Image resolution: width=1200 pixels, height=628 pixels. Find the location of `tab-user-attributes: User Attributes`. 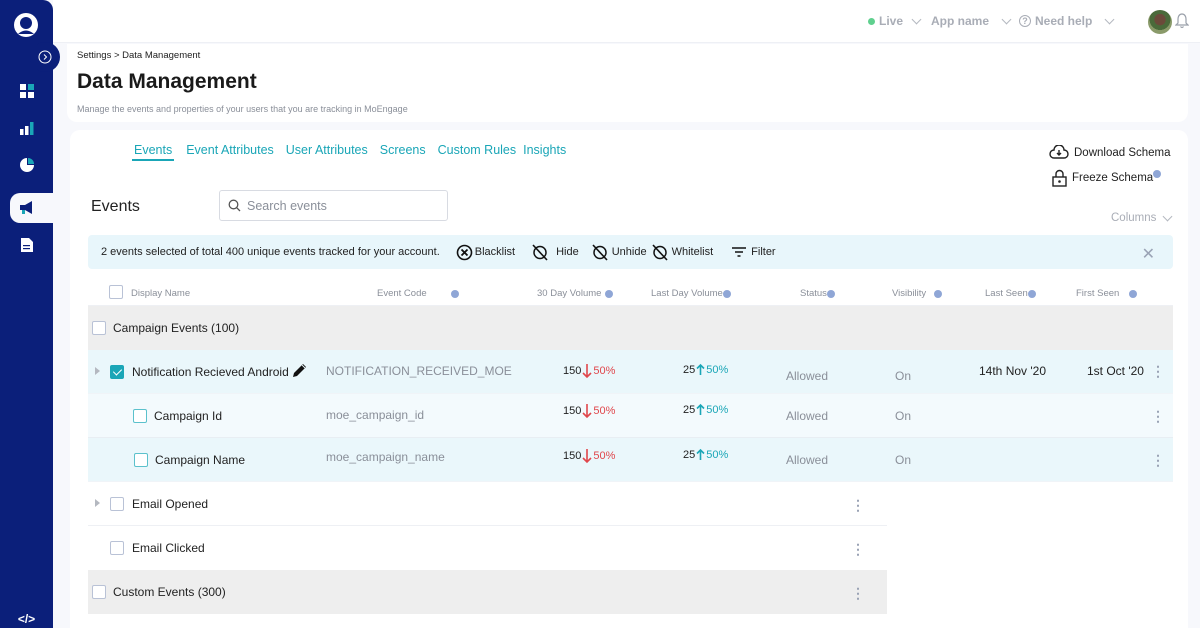

tab-user-attributes: User Attributes is located at coordinates (327, 152).